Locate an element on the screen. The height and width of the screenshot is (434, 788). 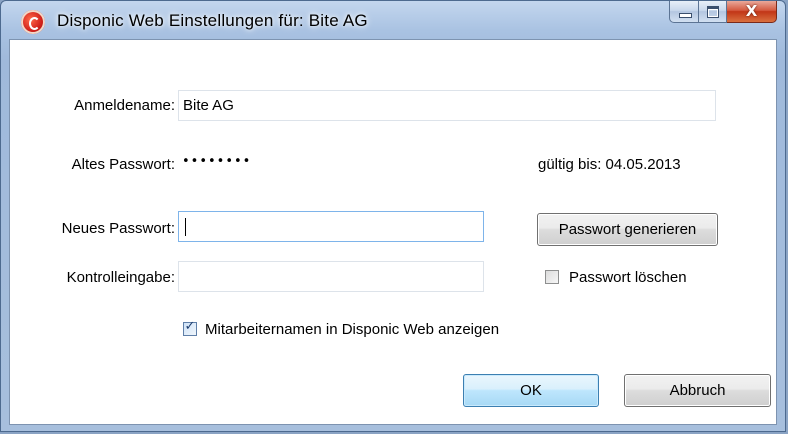
caption-buttons: X is located at coordinates (723, 13).